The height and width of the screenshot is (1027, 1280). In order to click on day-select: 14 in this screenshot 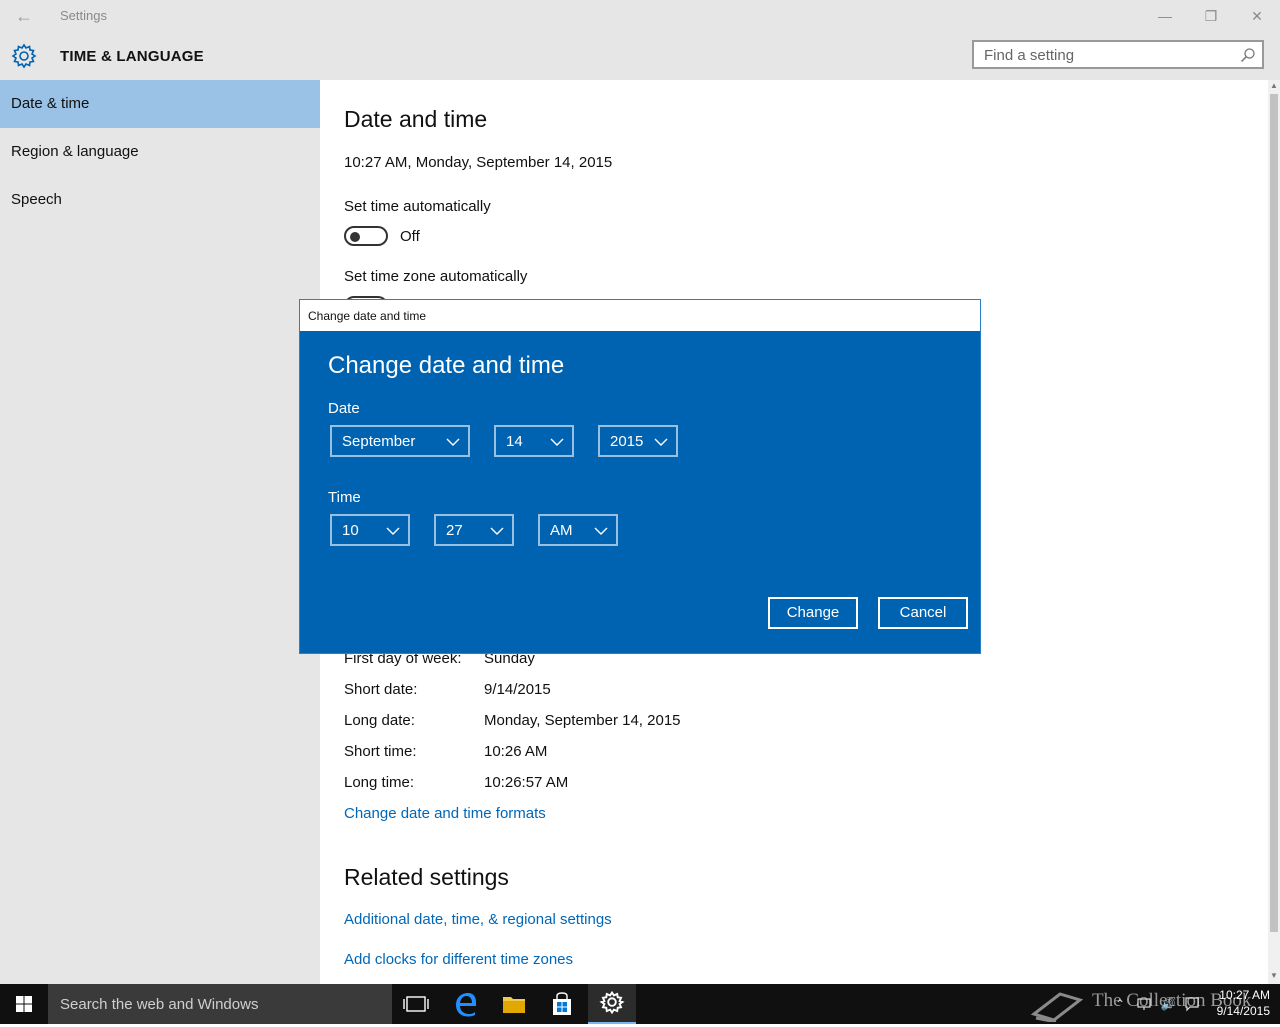, I will do `click(534, 441)`.